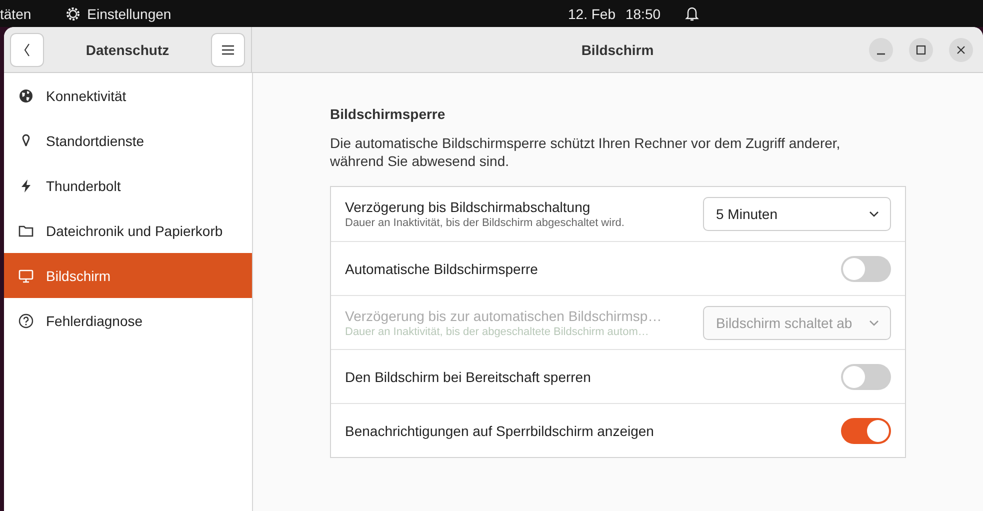  What do you see at coordinates (26, 96) in the screenshot?
I see `globe-icon` at bounding box center [26, 96].